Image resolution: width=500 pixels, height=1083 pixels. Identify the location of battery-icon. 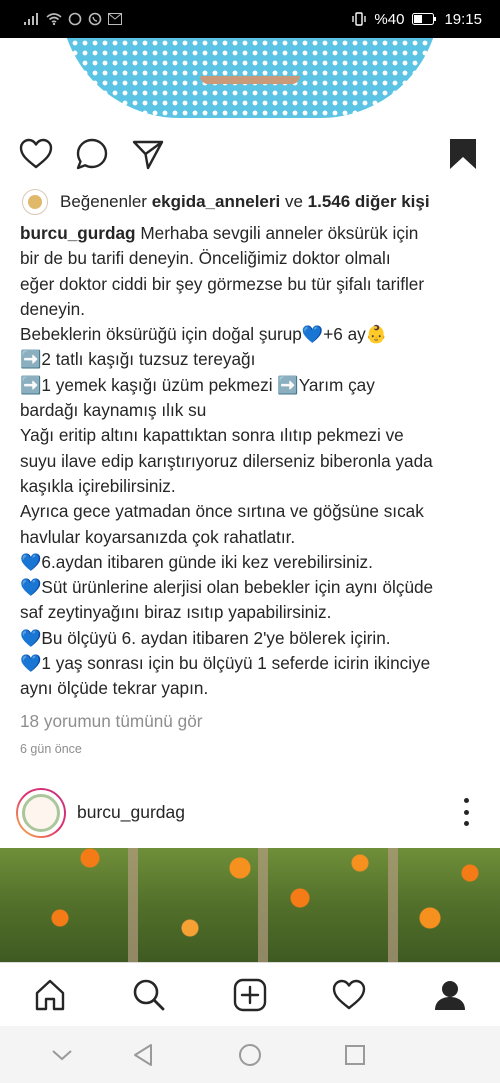
(424, 19).